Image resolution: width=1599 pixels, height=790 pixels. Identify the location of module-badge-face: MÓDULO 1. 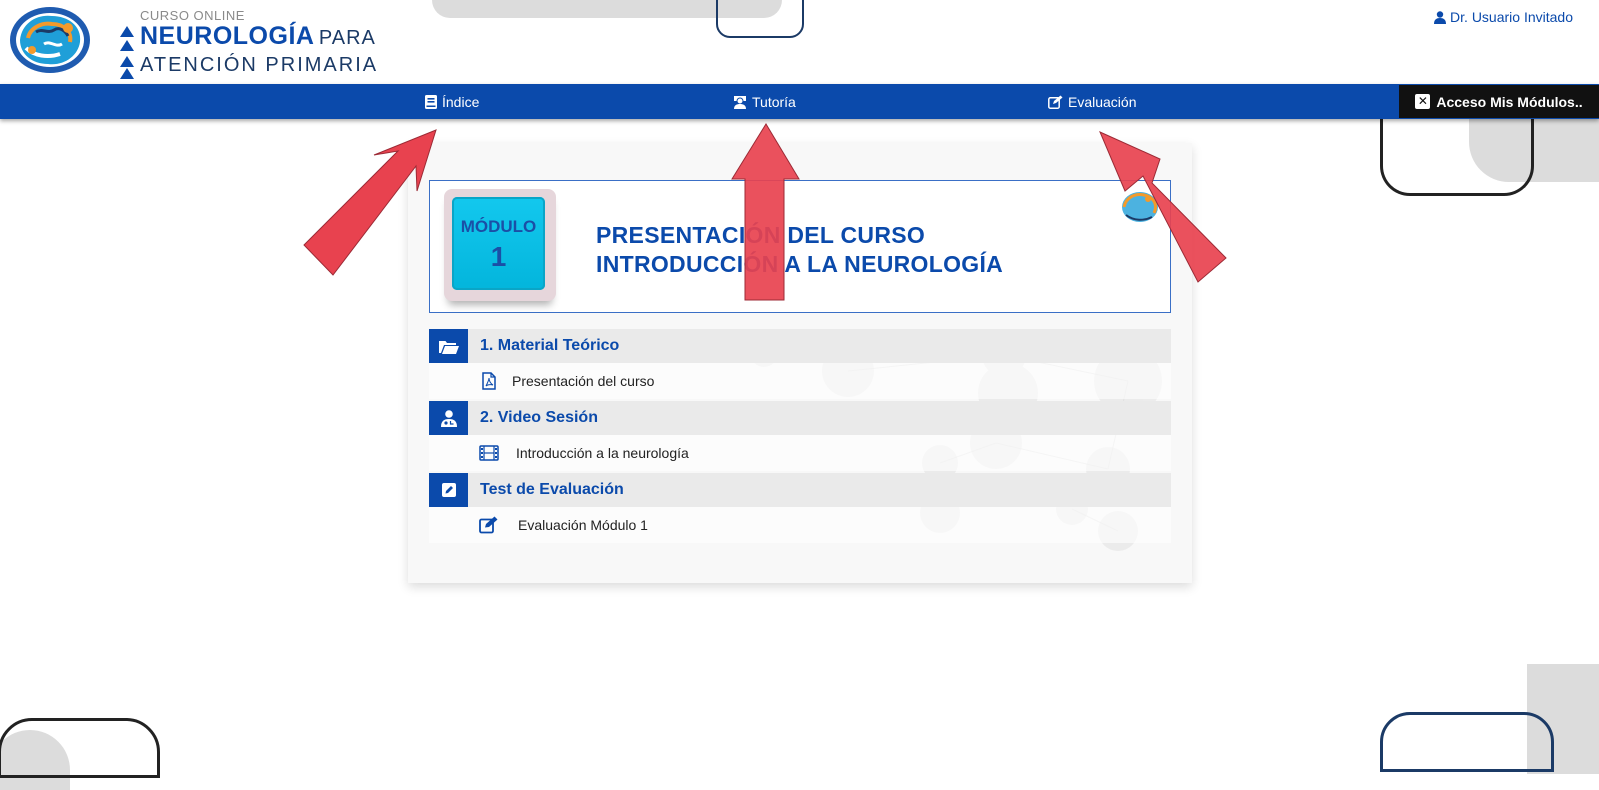
(498, 243).